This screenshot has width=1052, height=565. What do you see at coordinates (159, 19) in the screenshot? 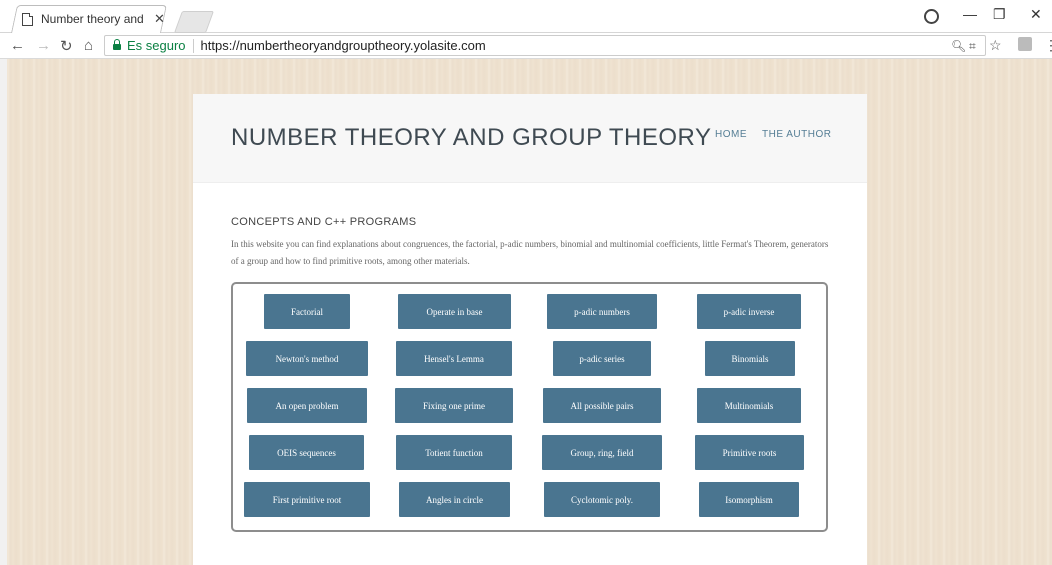
I see `close-tab-icon: ✕` at bounding box center [159, 19].